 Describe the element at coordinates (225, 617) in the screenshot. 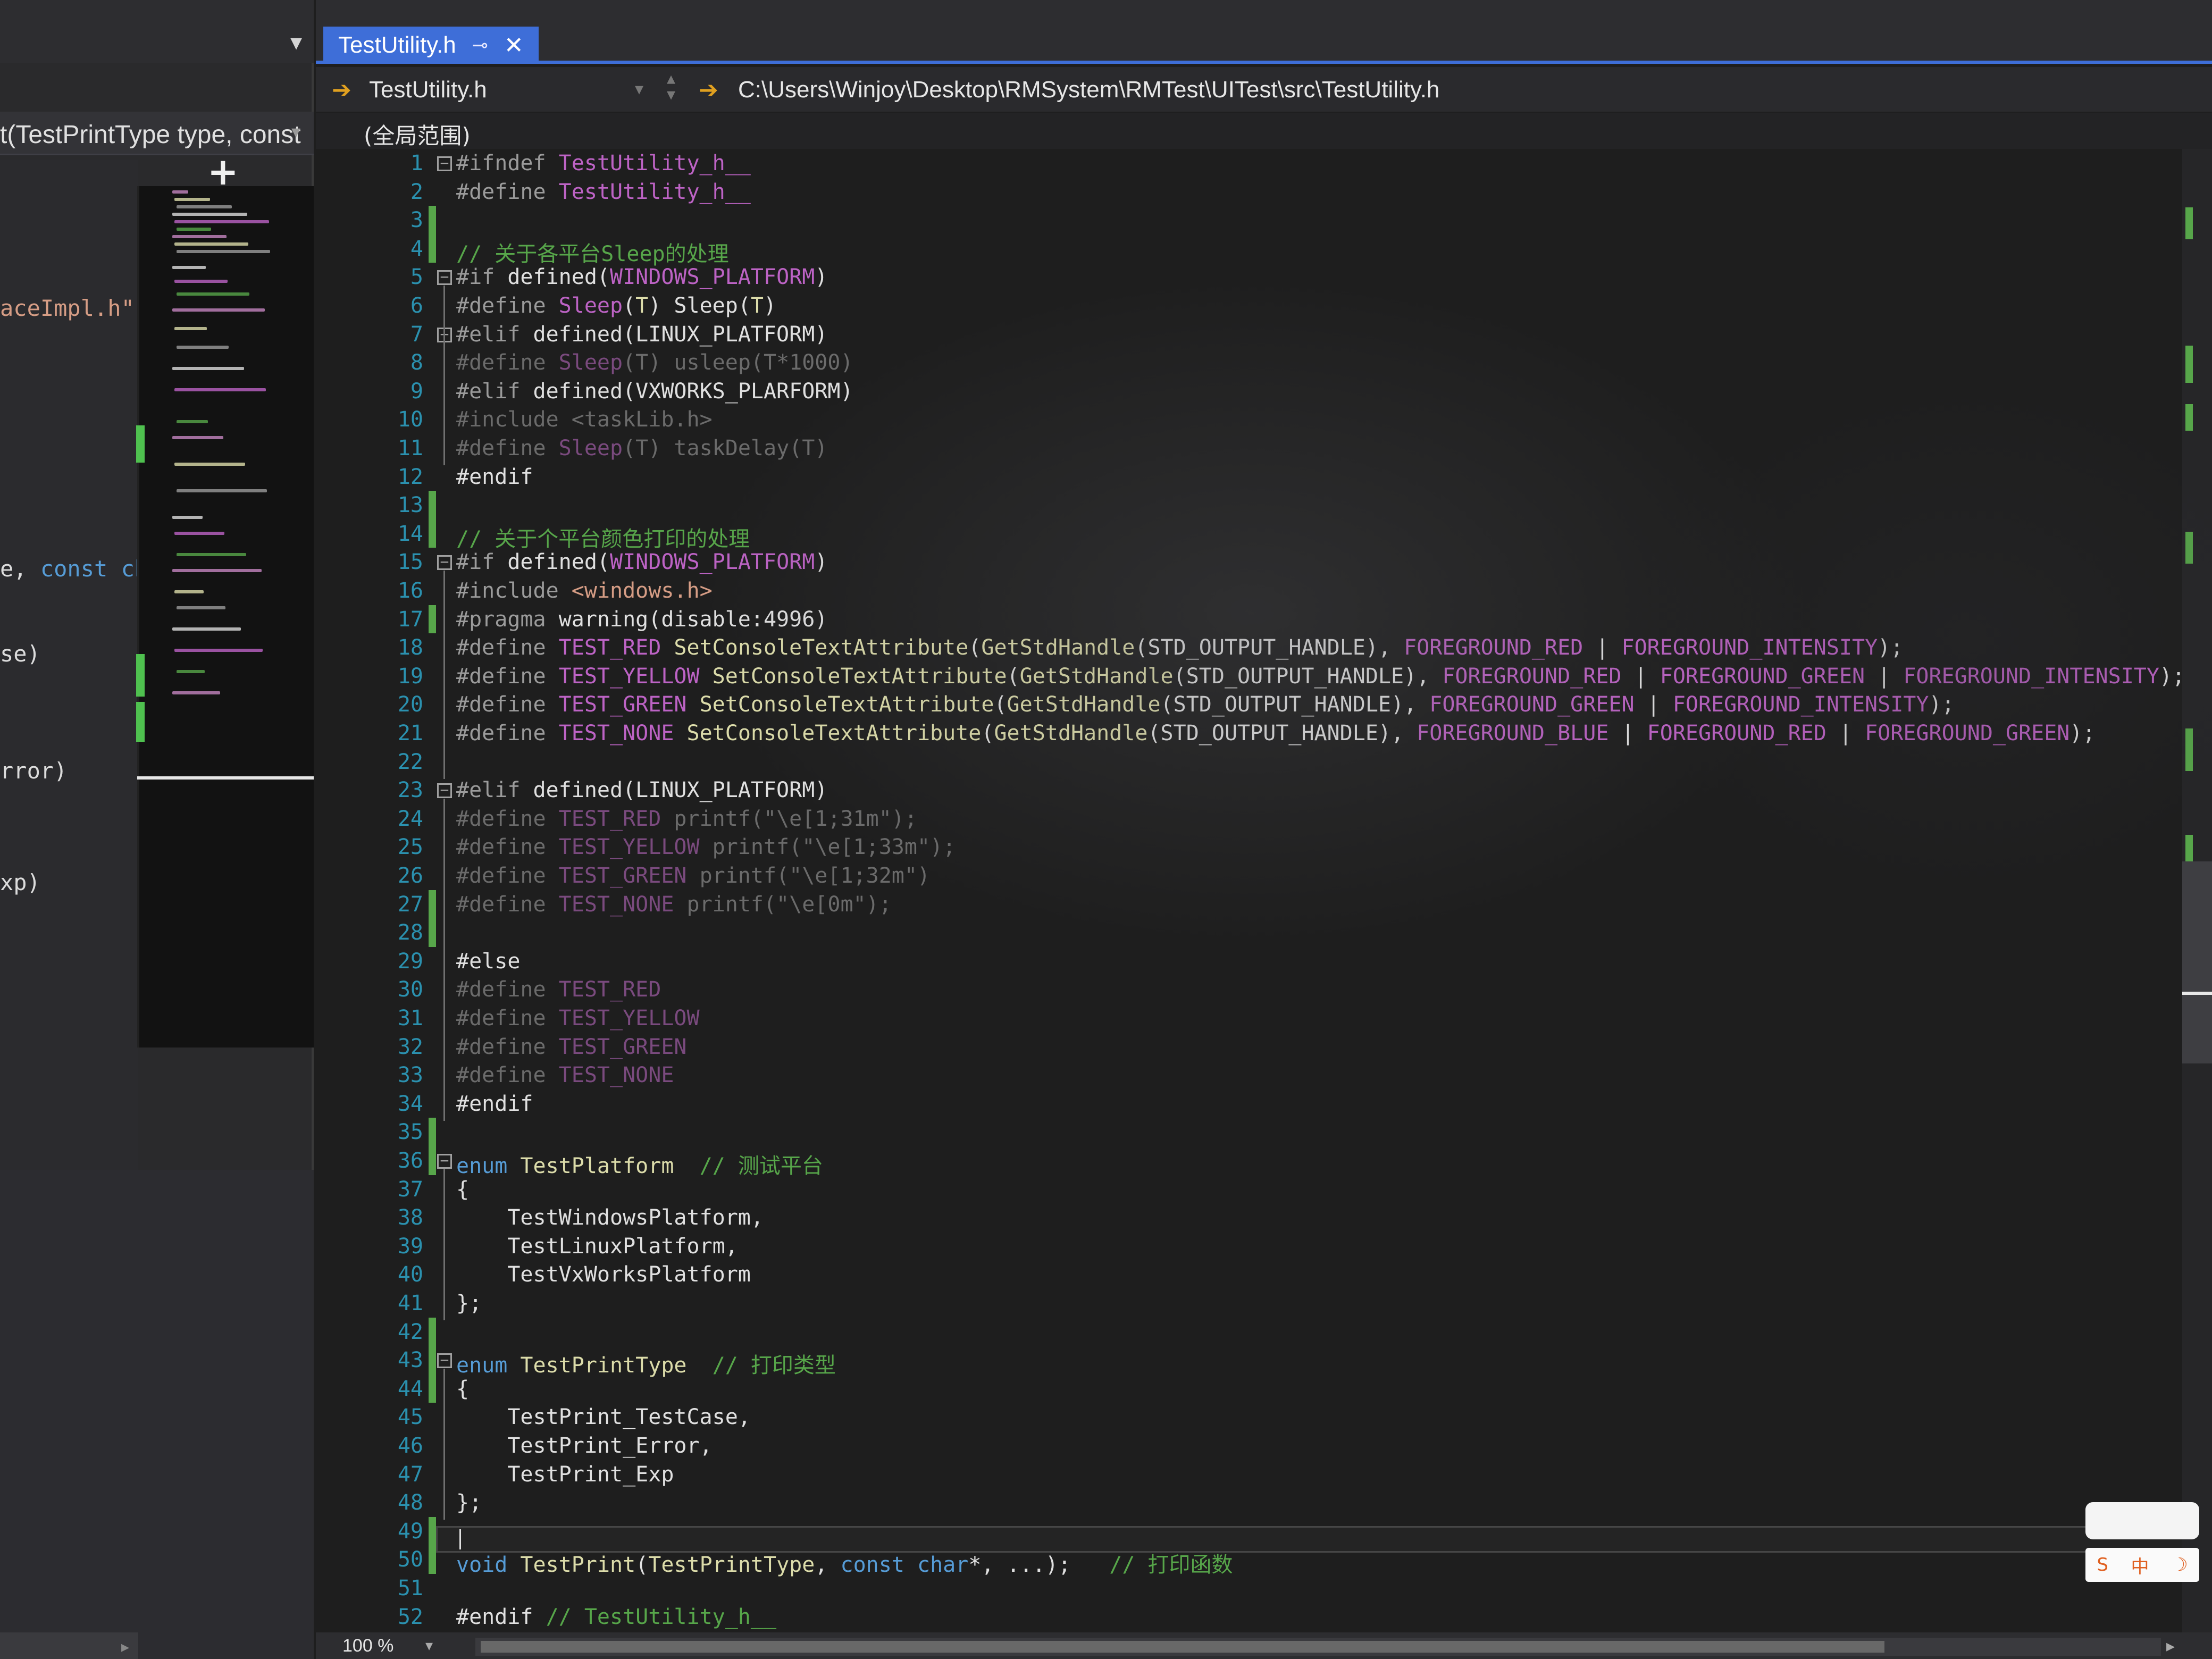

I see `minimap` at that location.